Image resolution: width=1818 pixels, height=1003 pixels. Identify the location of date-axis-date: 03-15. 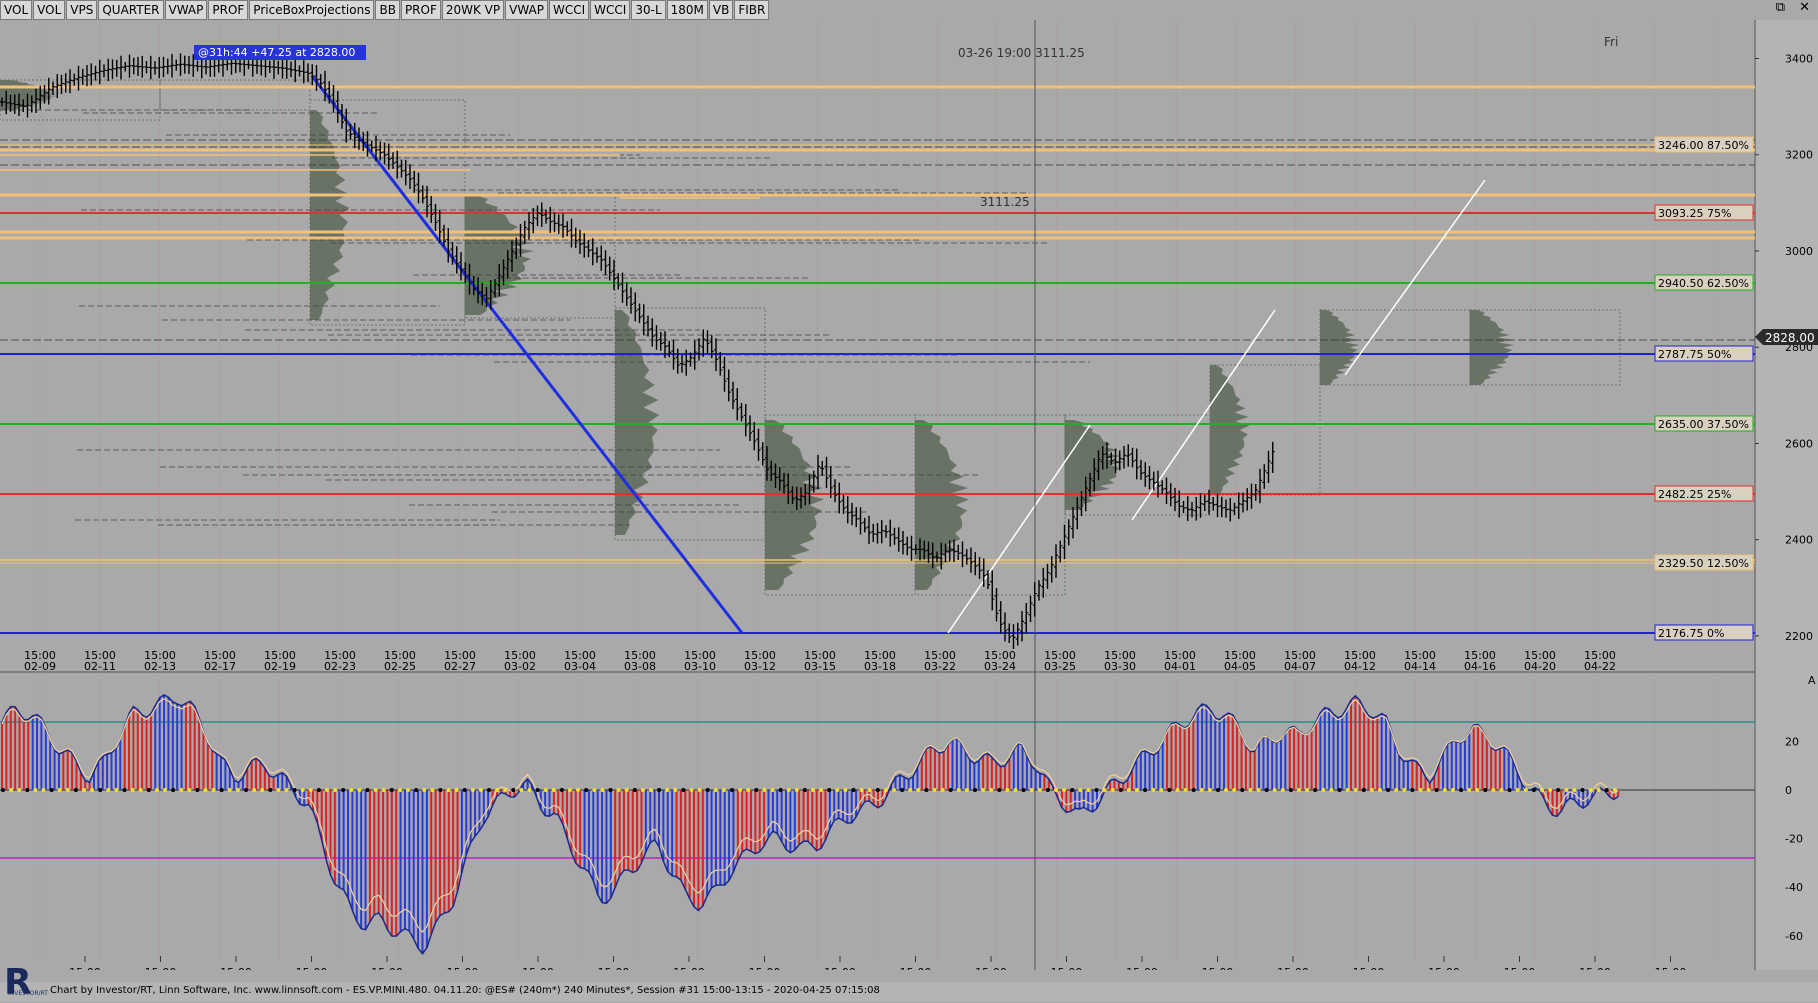
(820, 665).